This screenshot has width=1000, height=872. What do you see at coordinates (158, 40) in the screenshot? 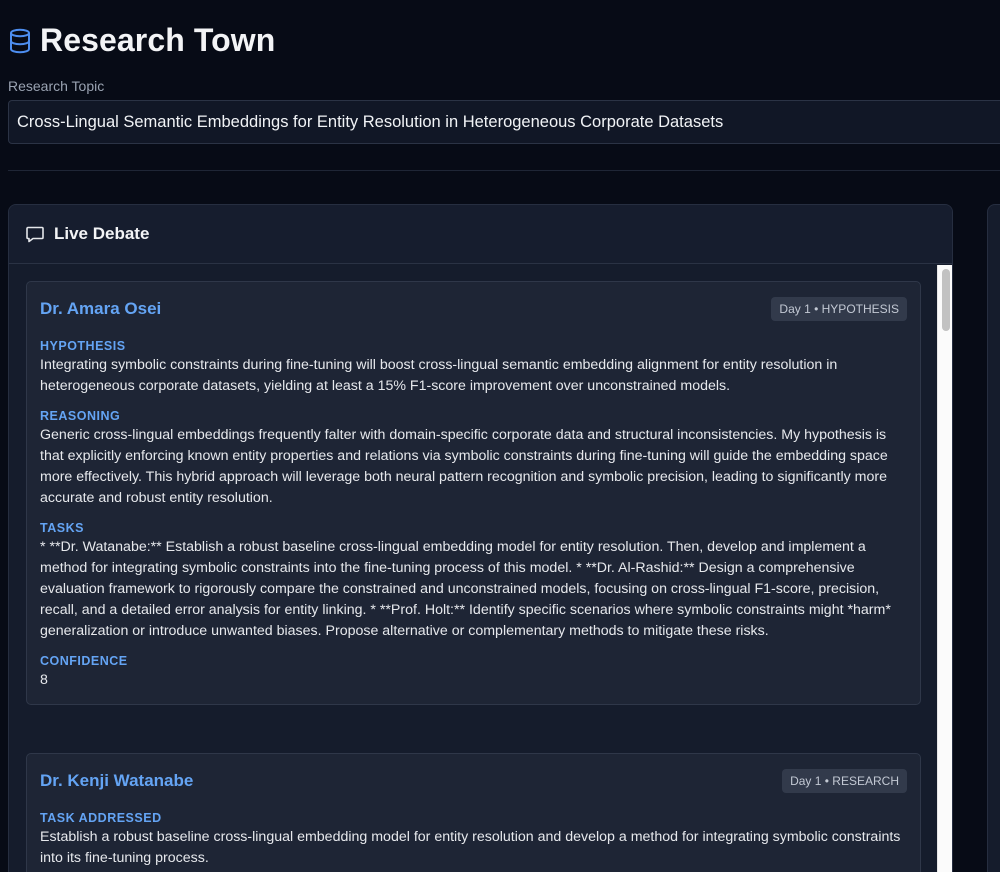
I see `app-title: Research Town` at bounding box center [158, 40].